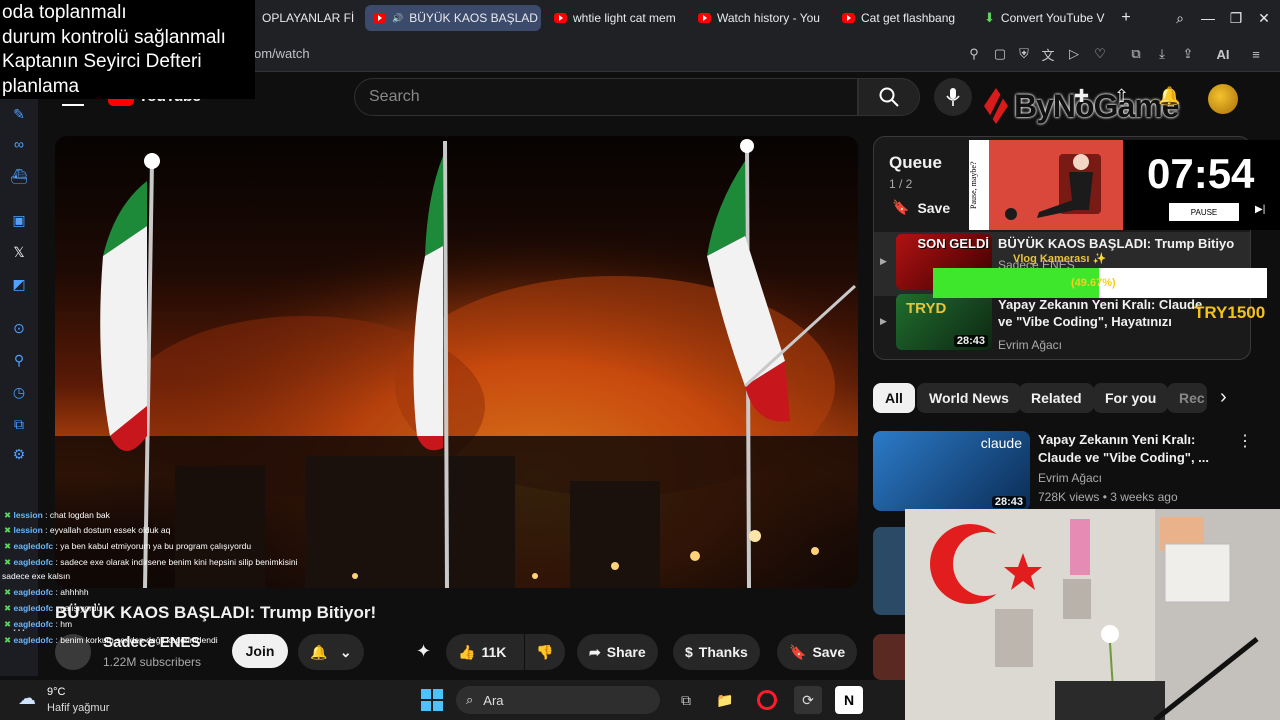 The width and height of the screenshot is (1280, 720). I want to click on timer-display: 07:54, so click(1201, 173).